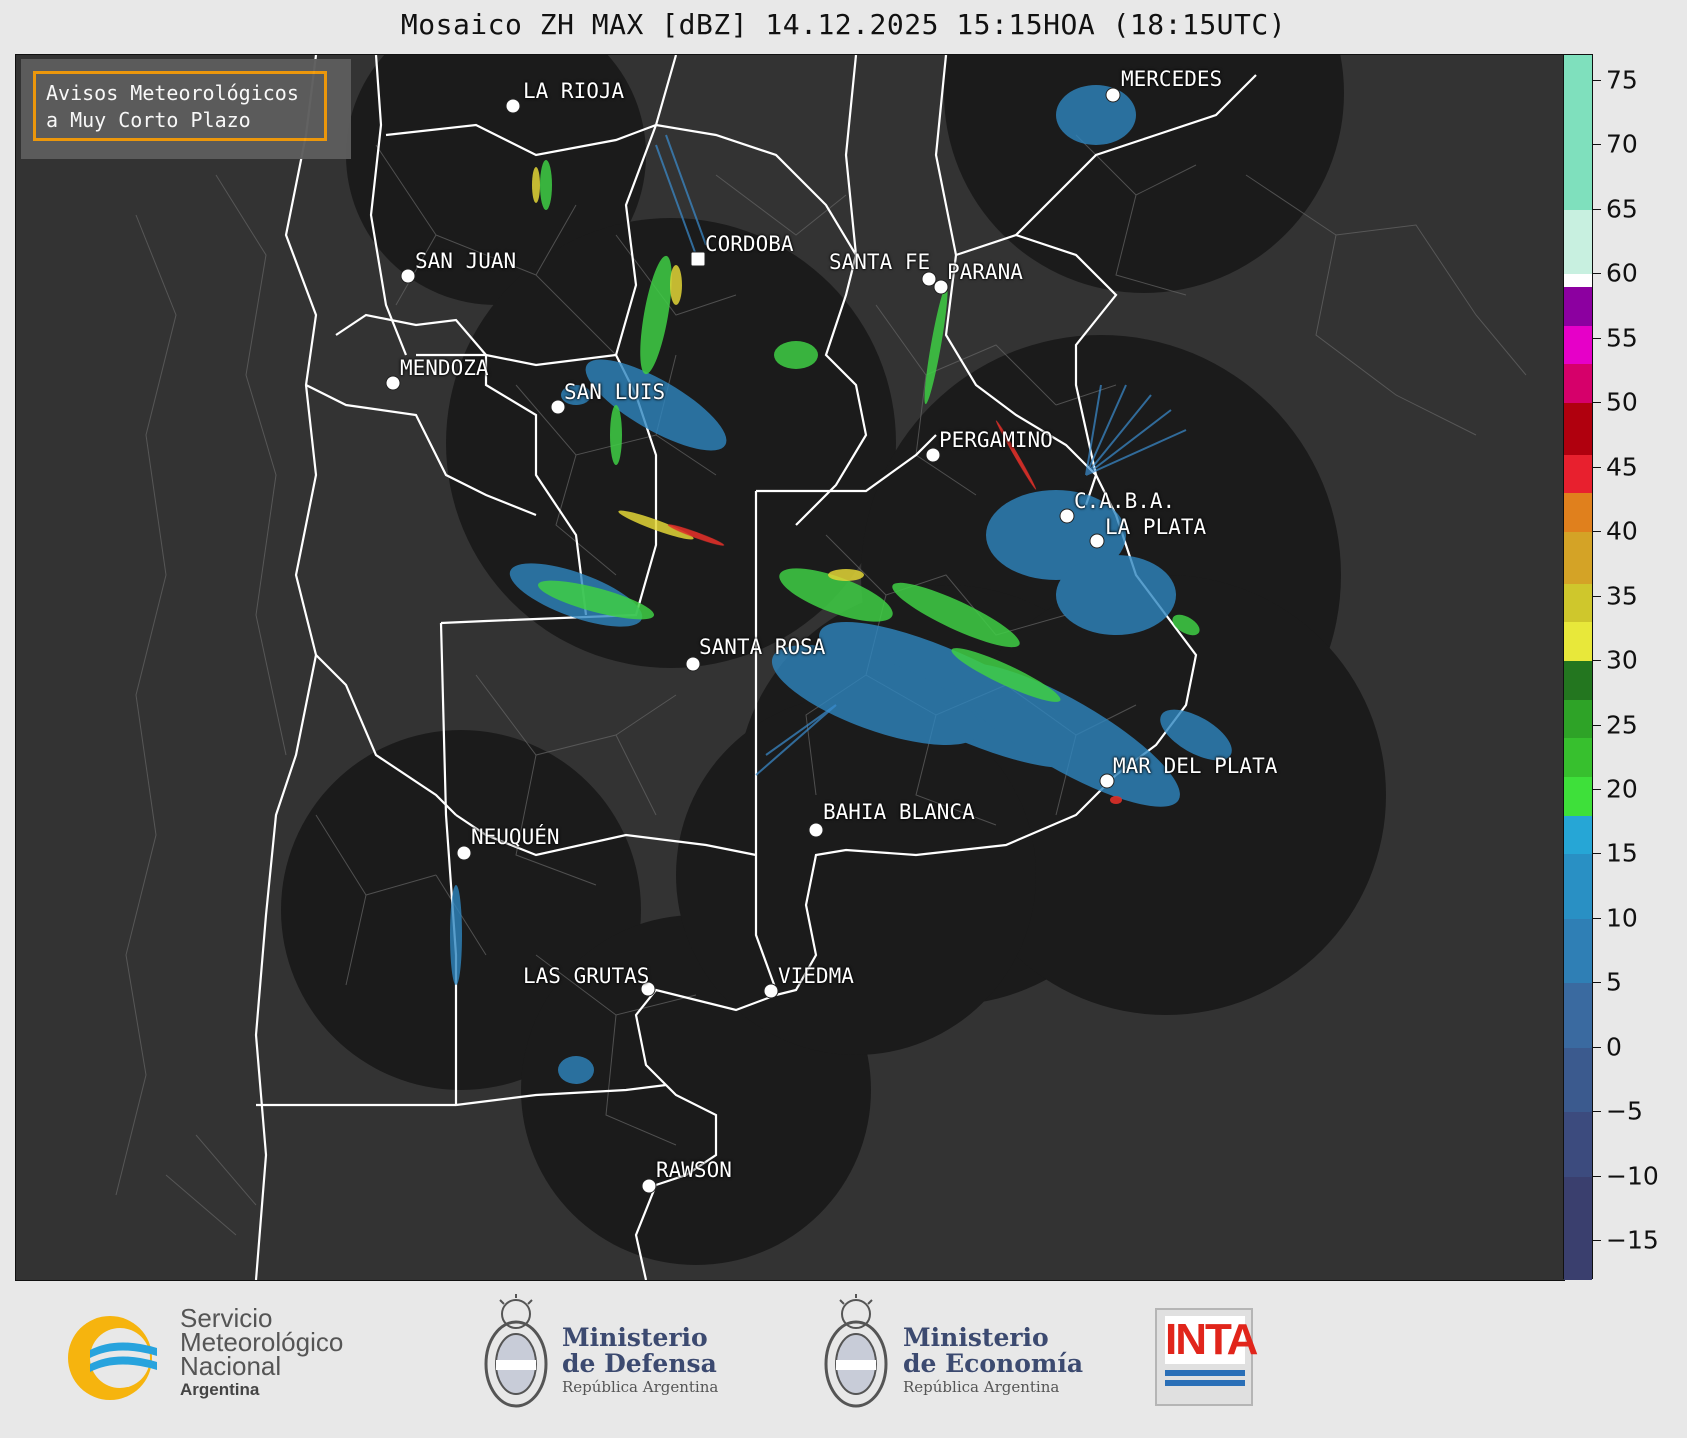 Image resolution: width=1687 pixels, height=1438 pixels. What do you see at coordinates (615, 392) in the screenshot?
I see `city-label-san-luis: SAN LUIS` at bounding box center [615, 392].